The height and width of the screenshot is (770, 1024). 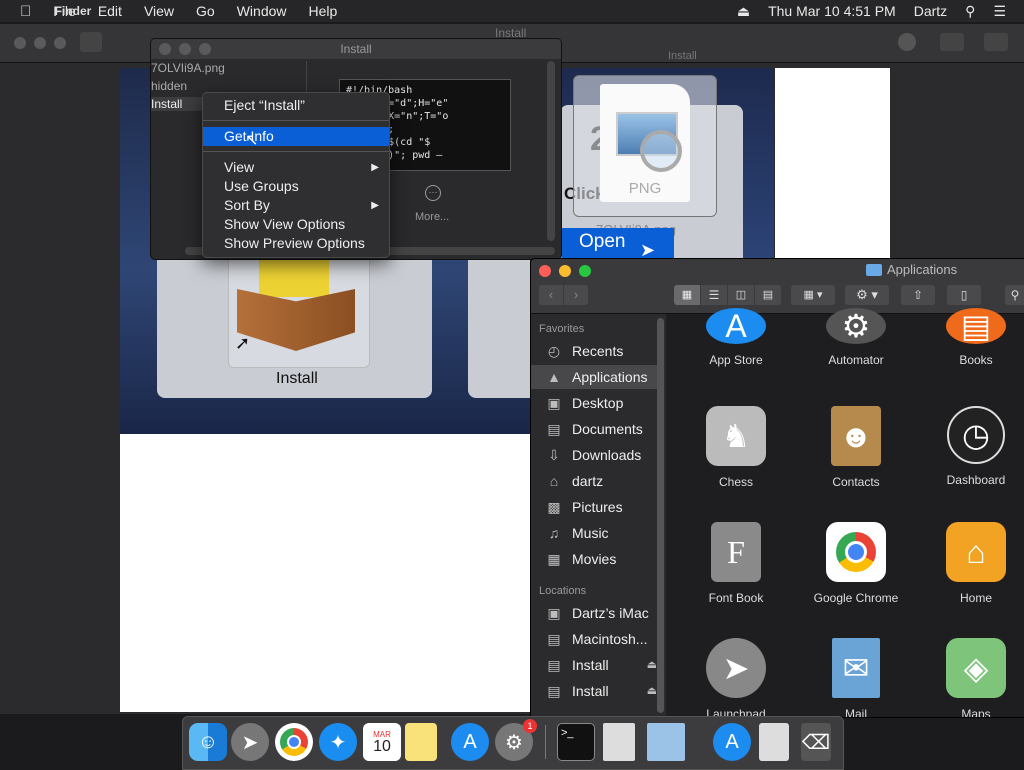 What do you see at coordinates (159, 11) in the screenshot?
I see `menu-view: View` at bounding box center [159, 11].